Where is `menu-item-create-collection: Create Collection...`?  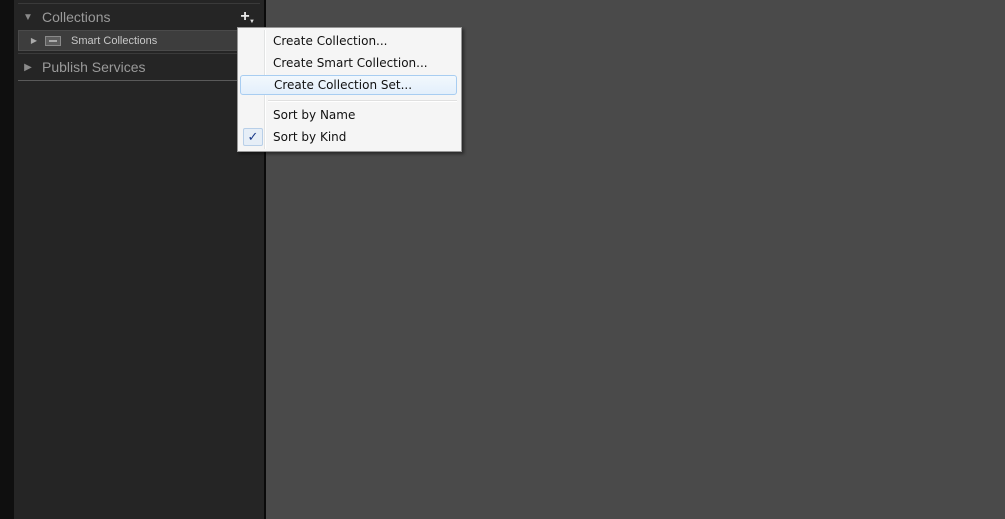
menu-item-create-collection: Create Collection... is located at coordinates (348, 41).